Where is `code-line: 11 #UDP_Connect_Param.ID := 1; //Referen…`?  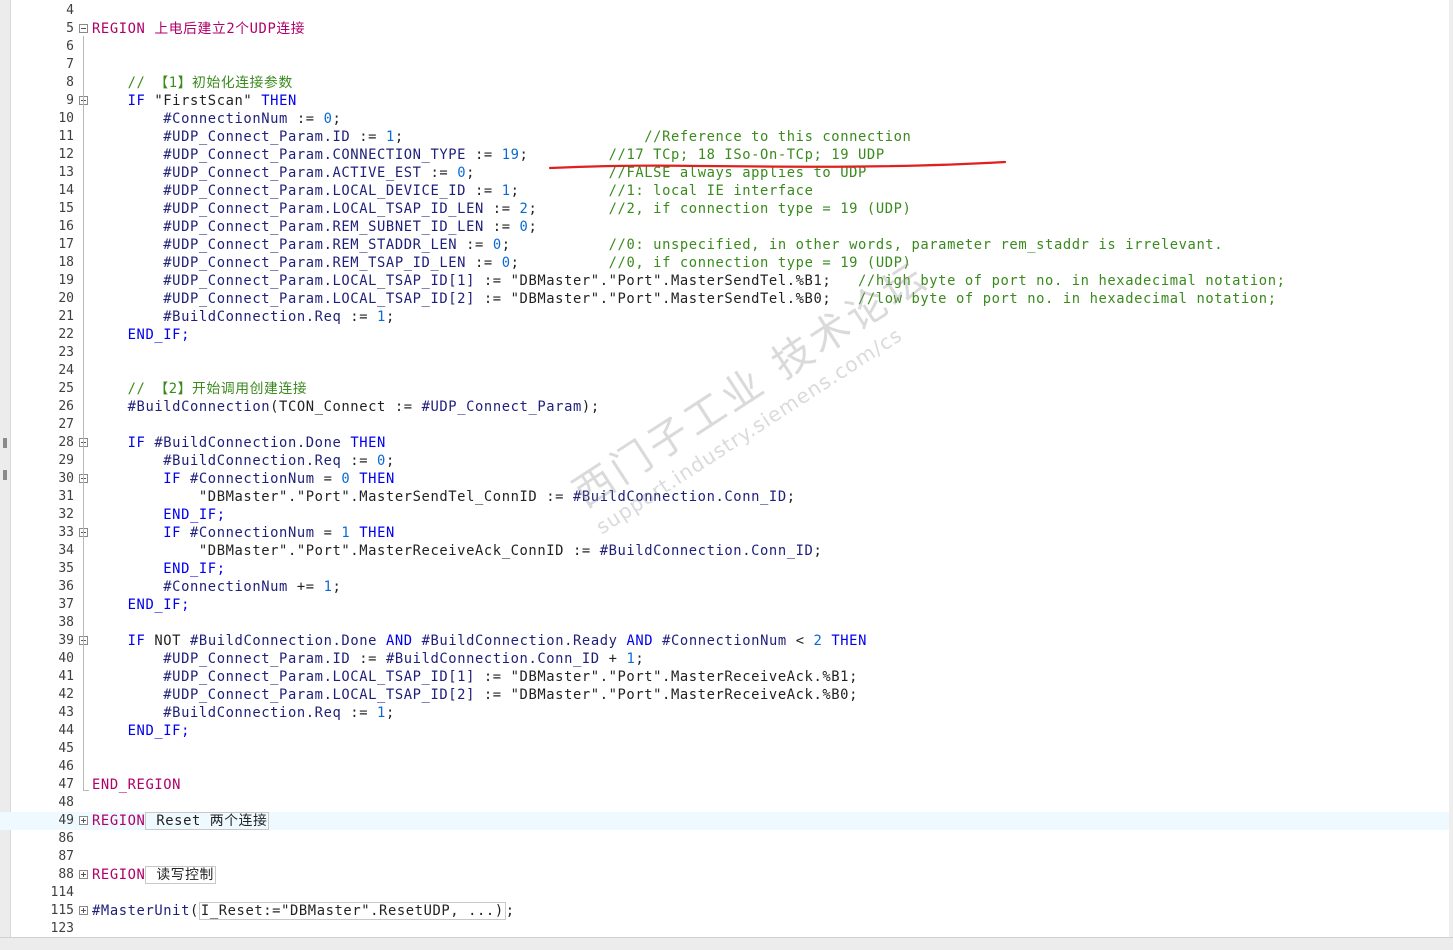 code-line: 11 #UDP_Connect_Param.ID := 1; //Referen… is located at coordinates (726, 137).